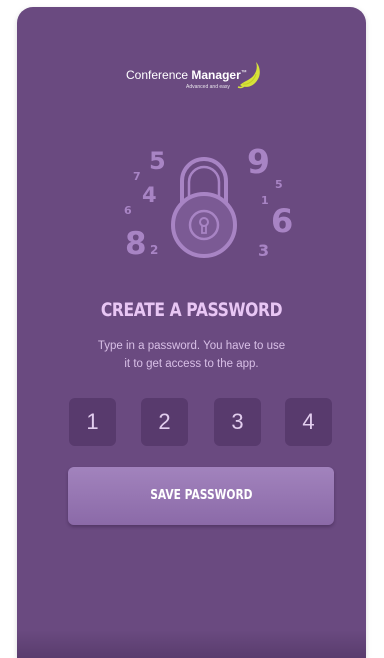 Image resolution: width=384 pixels, height=658 pixels. I want to click on illustration-number: 2, so click(154, 250).